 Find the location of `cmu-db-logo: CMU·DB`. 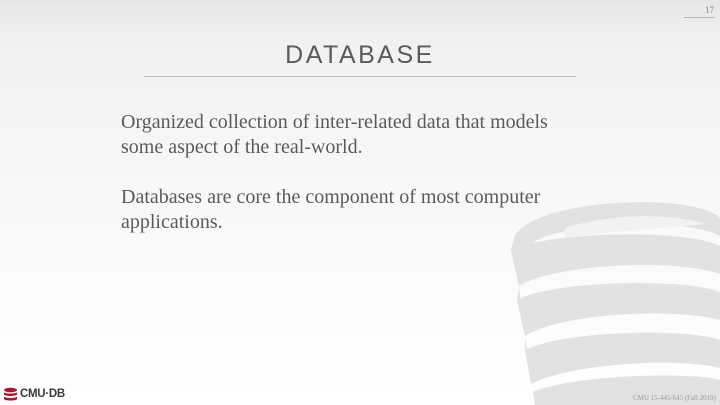

cmu-db-logo: CMU·DB is located at coordinates (34, 394).